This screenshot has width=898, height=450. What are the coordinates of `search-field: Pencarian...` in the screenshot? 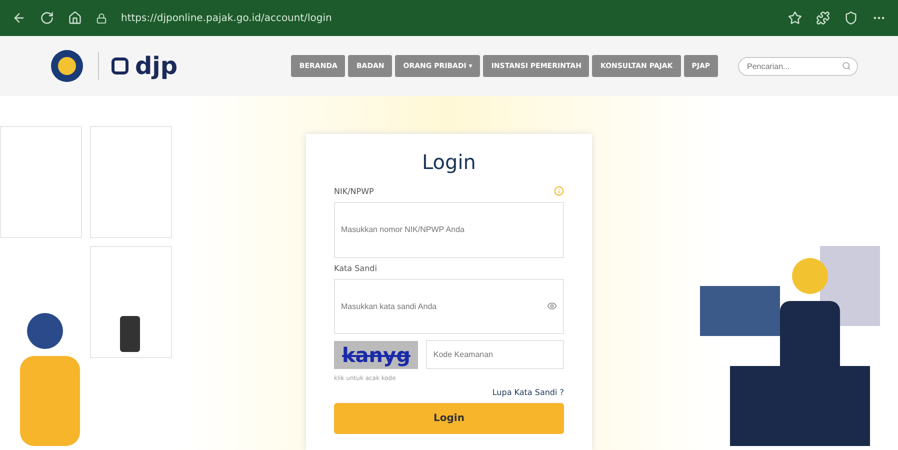 It's located at (798, 66).